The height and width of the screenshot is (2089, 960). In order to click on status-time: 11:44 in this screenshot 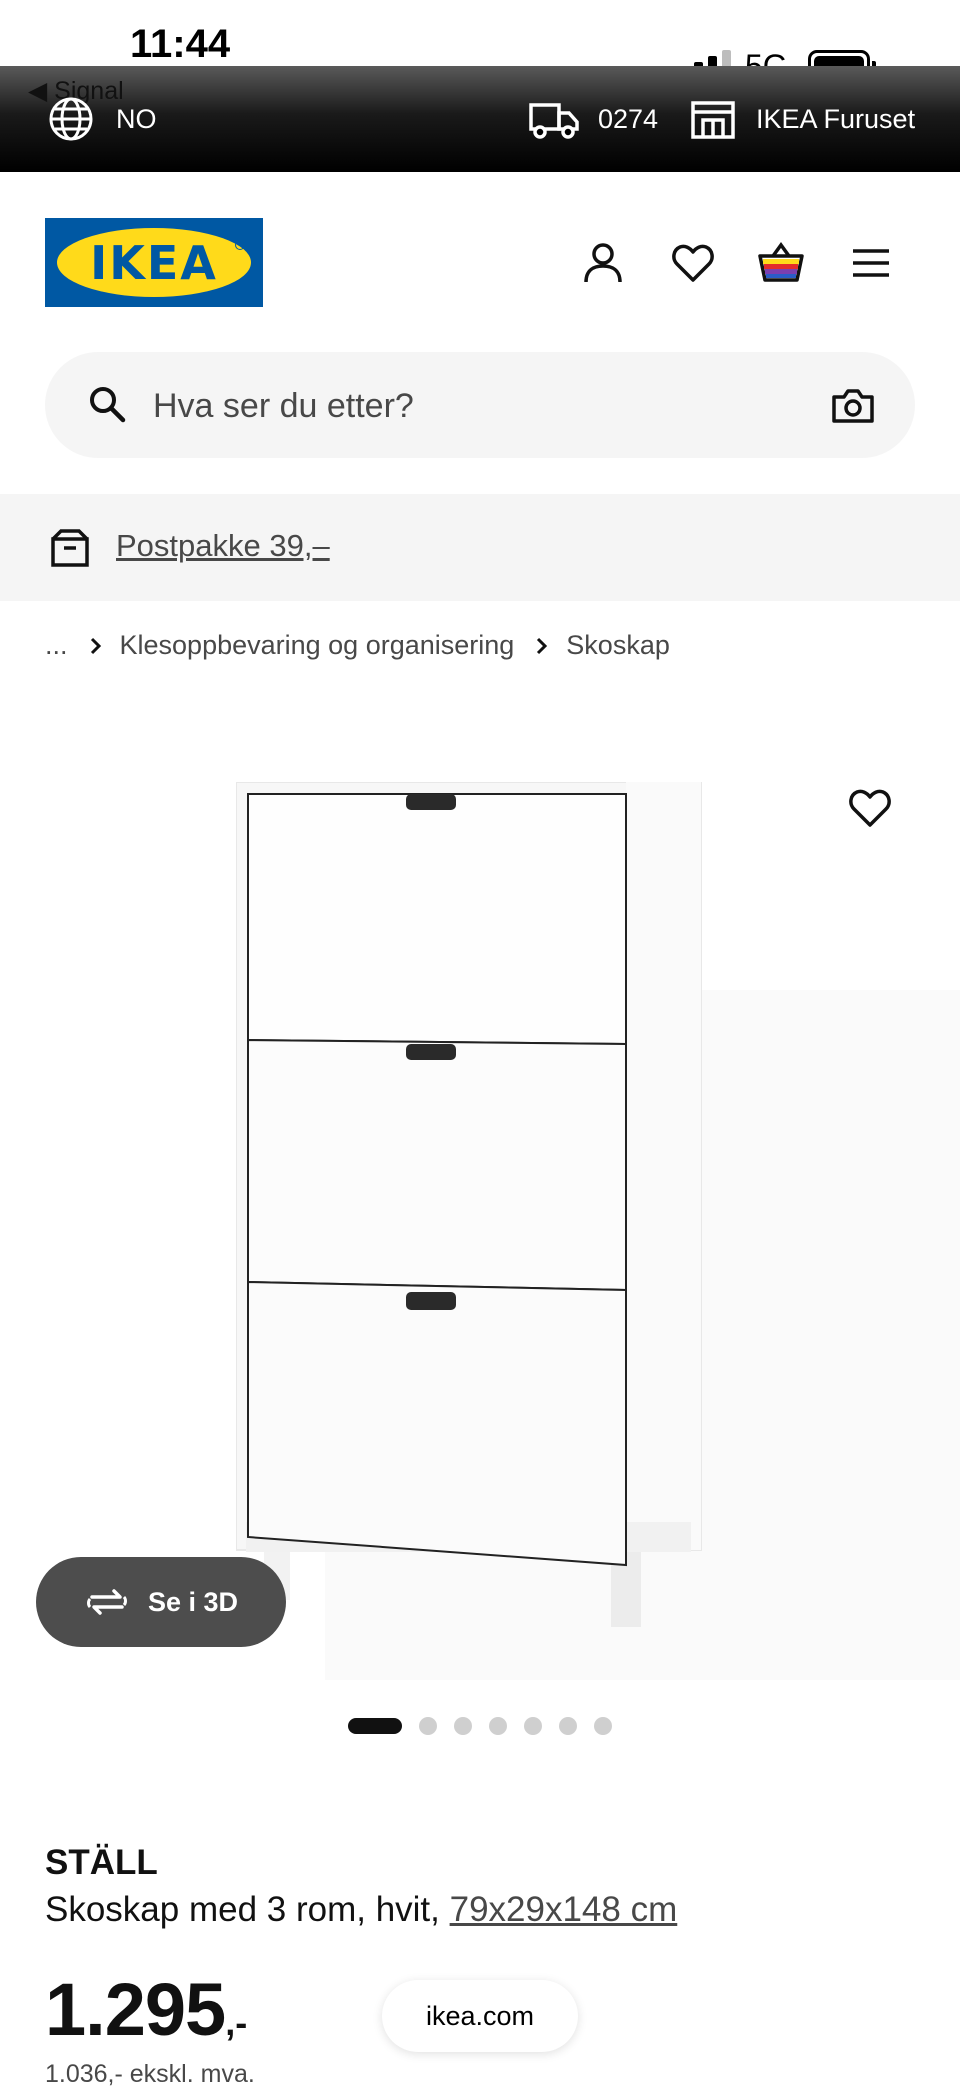, I will do `click(180, 44)`.